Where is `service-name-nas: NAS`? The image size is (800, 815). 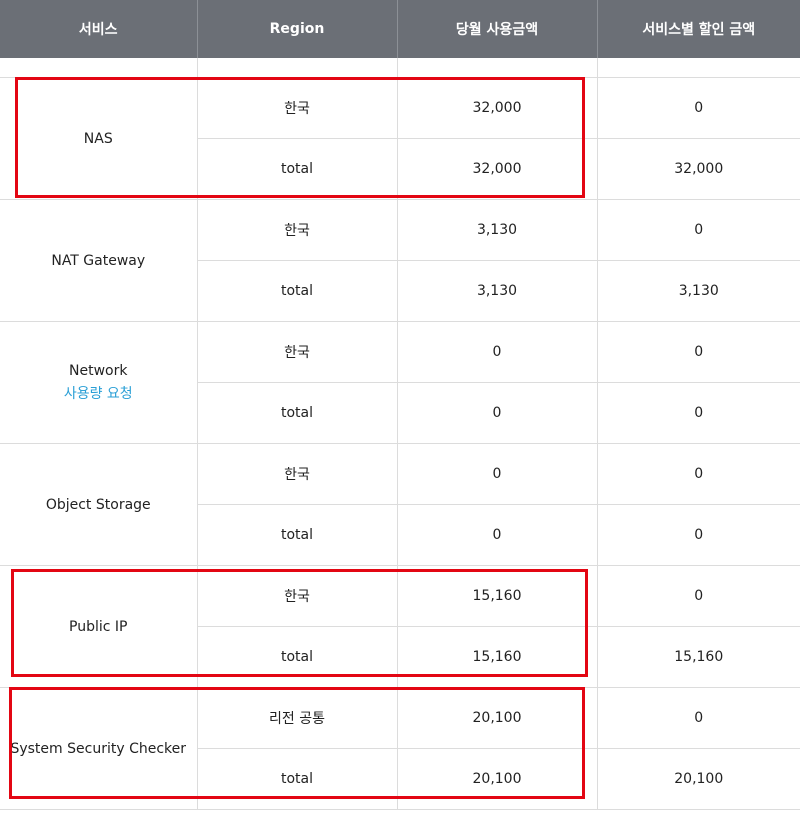 service-name-nas: NAS is located at coordinates (98, 138).